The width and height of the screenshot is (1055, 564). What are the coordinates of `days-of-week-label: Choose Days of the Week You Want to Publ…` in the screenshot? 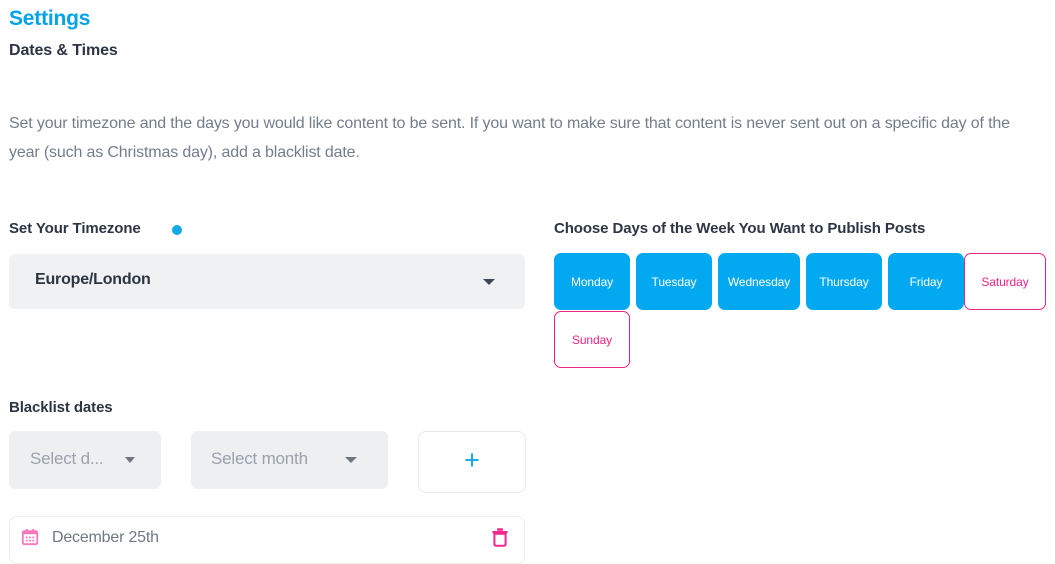 It's located at (740, 228).